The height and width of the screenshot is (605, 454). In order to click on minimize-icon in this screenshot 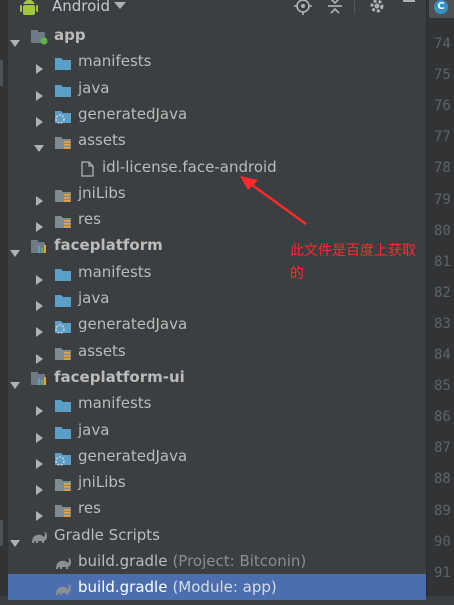, I will do `click(409, 7)`.